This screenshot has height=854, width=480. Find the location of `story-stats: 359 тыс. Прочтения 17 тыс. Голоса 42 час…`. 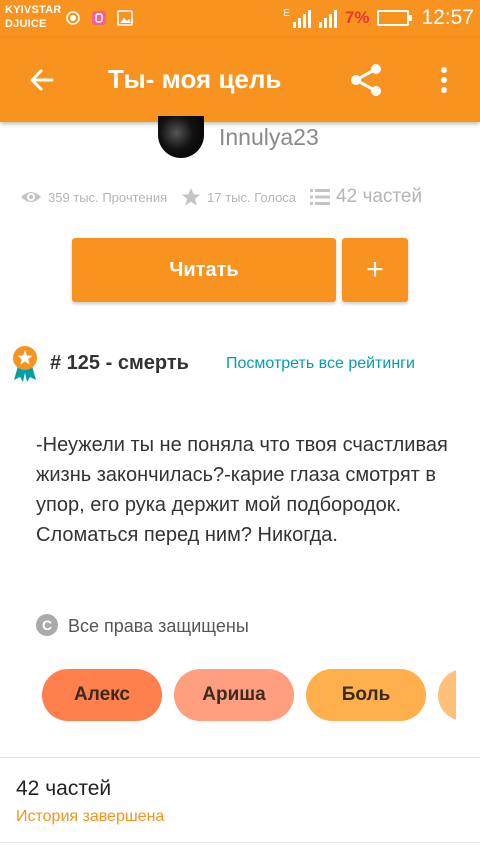

story-stats: 359 тыс. Прочтения 17 тыс. Голоса 42 час… is located at coordinates (228, 197).